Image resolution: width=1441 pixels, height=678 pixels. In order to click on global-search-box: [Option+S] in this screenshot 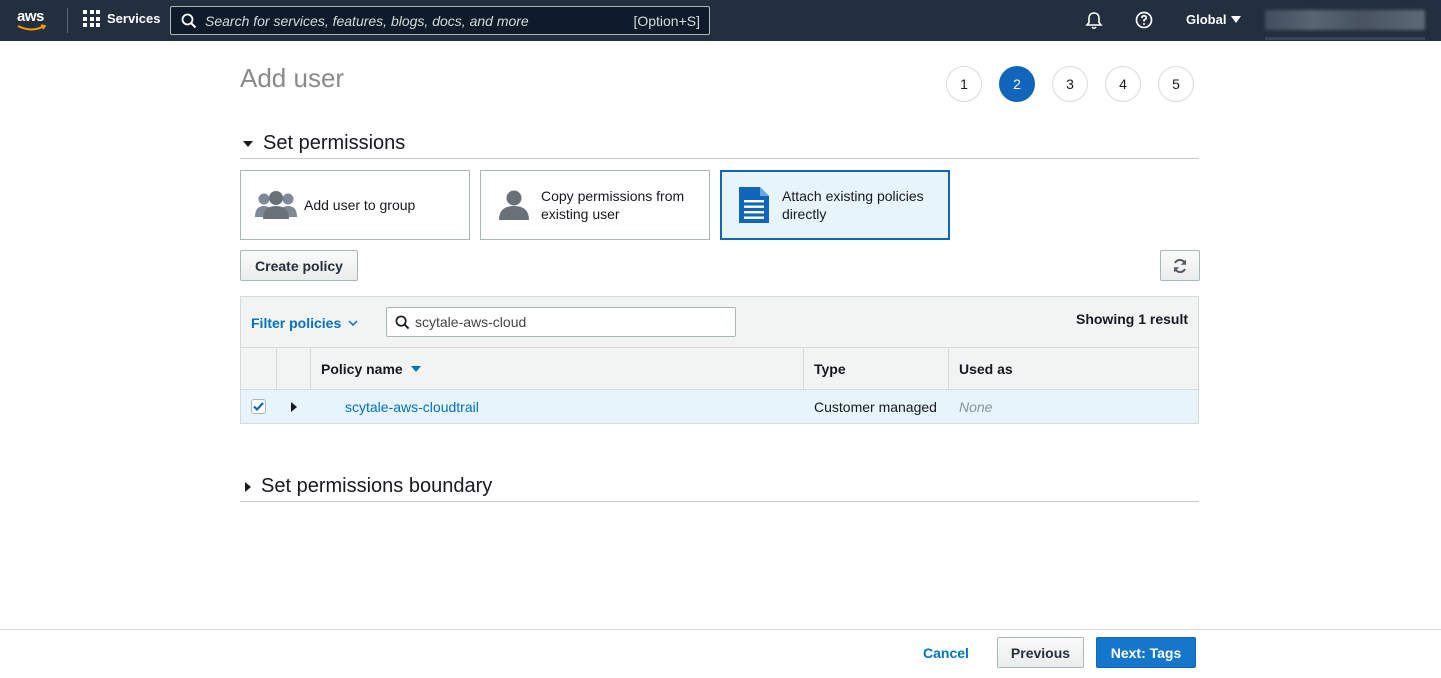, I will do `click(440, 20)`.